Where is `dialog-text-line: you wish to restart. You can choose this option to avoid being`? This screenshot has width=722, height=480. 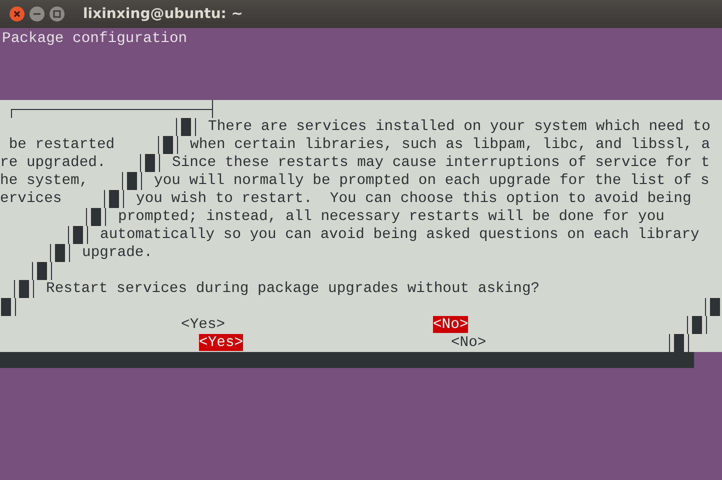 dialog-text-line: you wish to restart. You can choose this option to avoid being is located at coordinates (414, 199).